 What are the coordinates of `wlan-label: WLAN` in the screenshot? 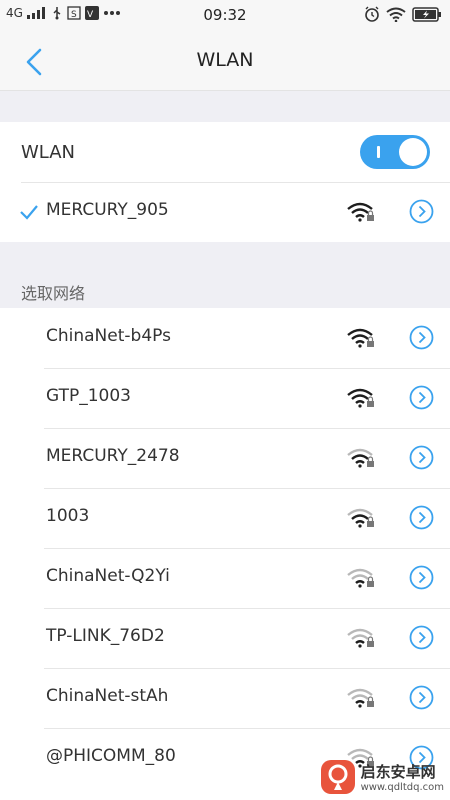 It's located at (48, 152).